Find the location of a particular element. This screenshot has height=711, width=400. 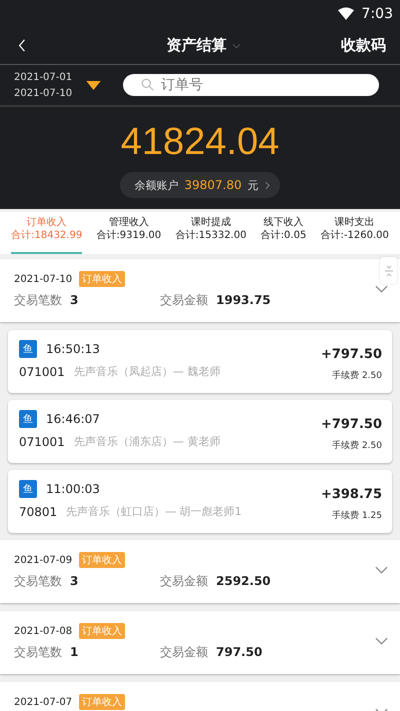

tab: 课时提成 合计:15332.00 is located at coordinates (210, 233).